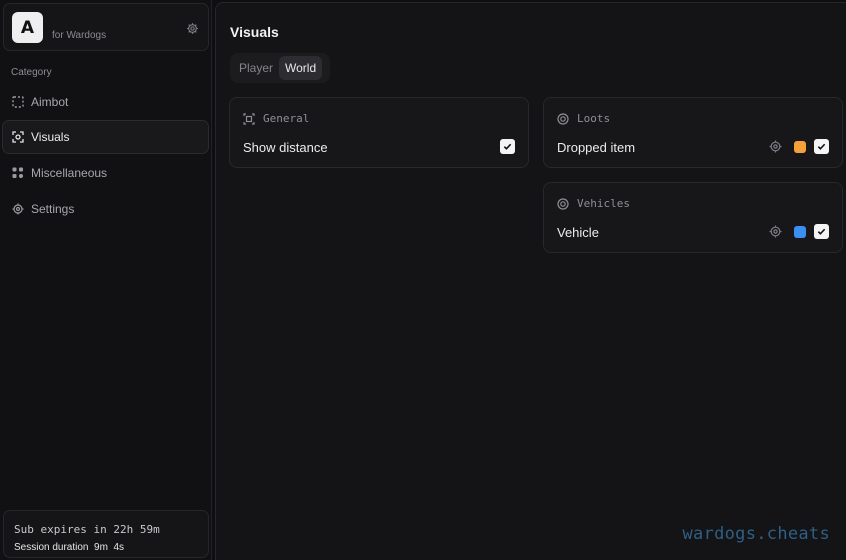 This screenshot has width=846, height=560. I want to click on tab-world: World, so click(301, 68).